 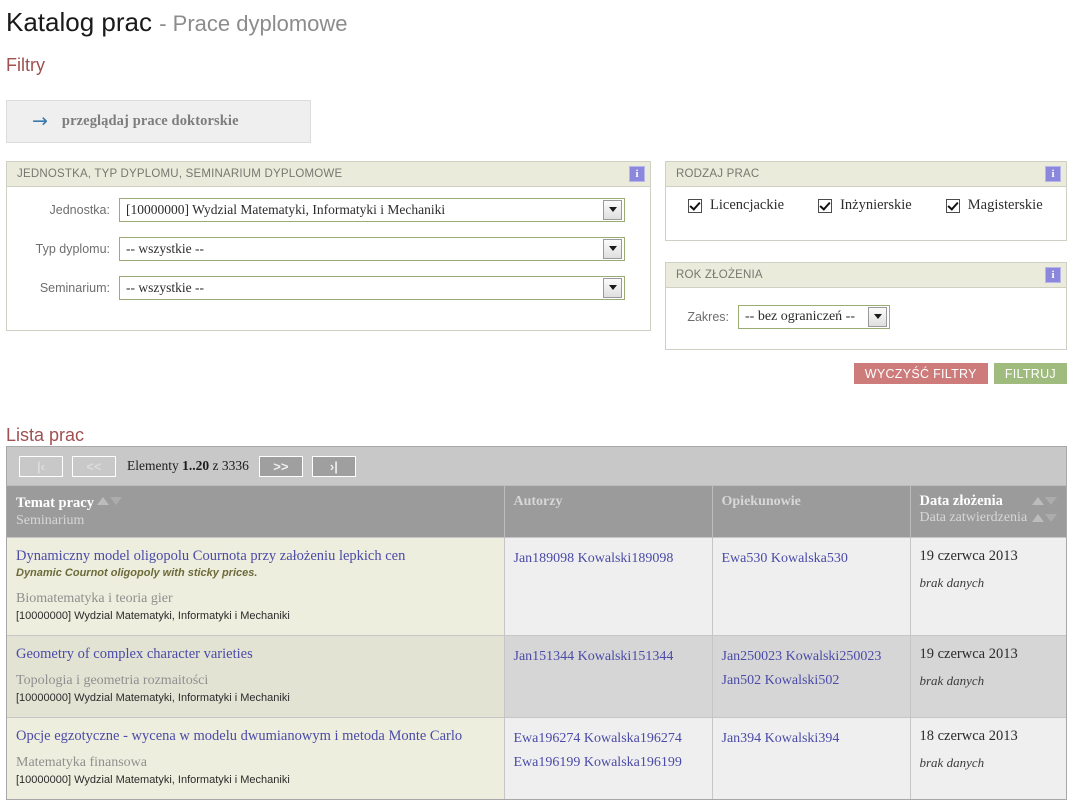 I want to click on select-seminarium: -- wszystkie --, so click(x=372, y=287).